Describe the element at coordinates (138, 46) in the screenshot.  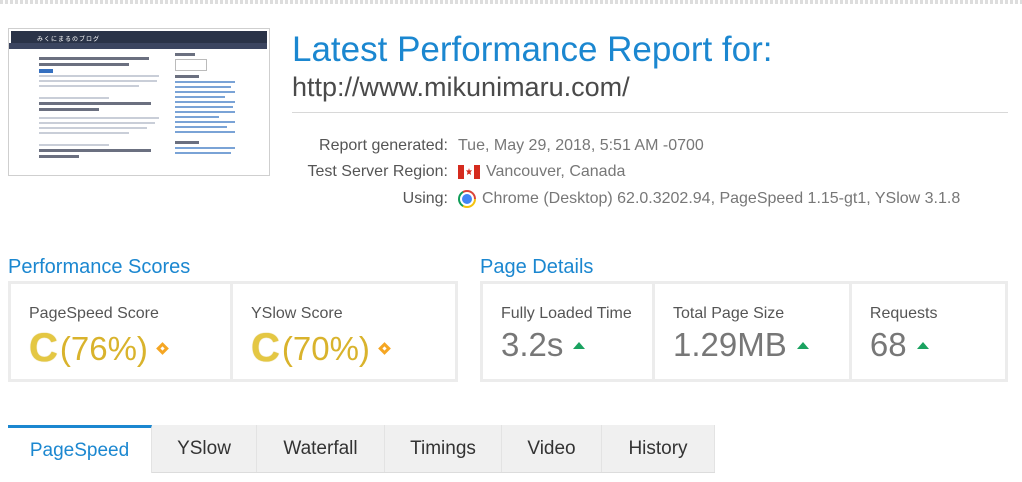
I see `thumbnail-nav-bar` at that location.